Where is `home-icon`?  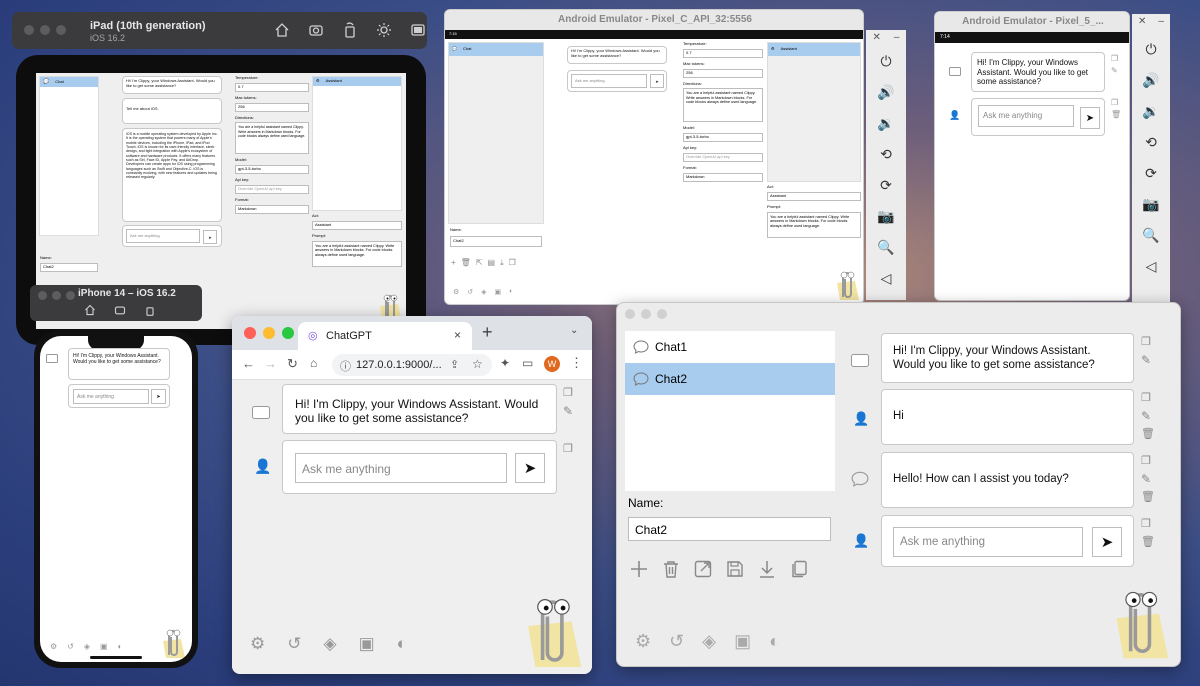 home-icon is located at coordinates (90, 310).